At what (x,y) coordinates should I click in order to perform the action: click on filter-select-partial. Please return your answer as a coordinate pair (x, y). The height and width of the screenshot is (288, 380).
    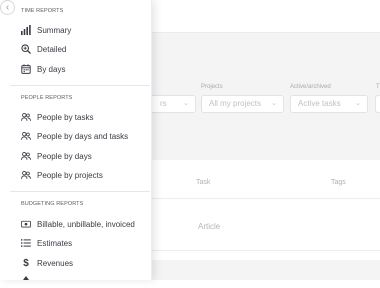
    Looking at the image, I should click on (377, 104).